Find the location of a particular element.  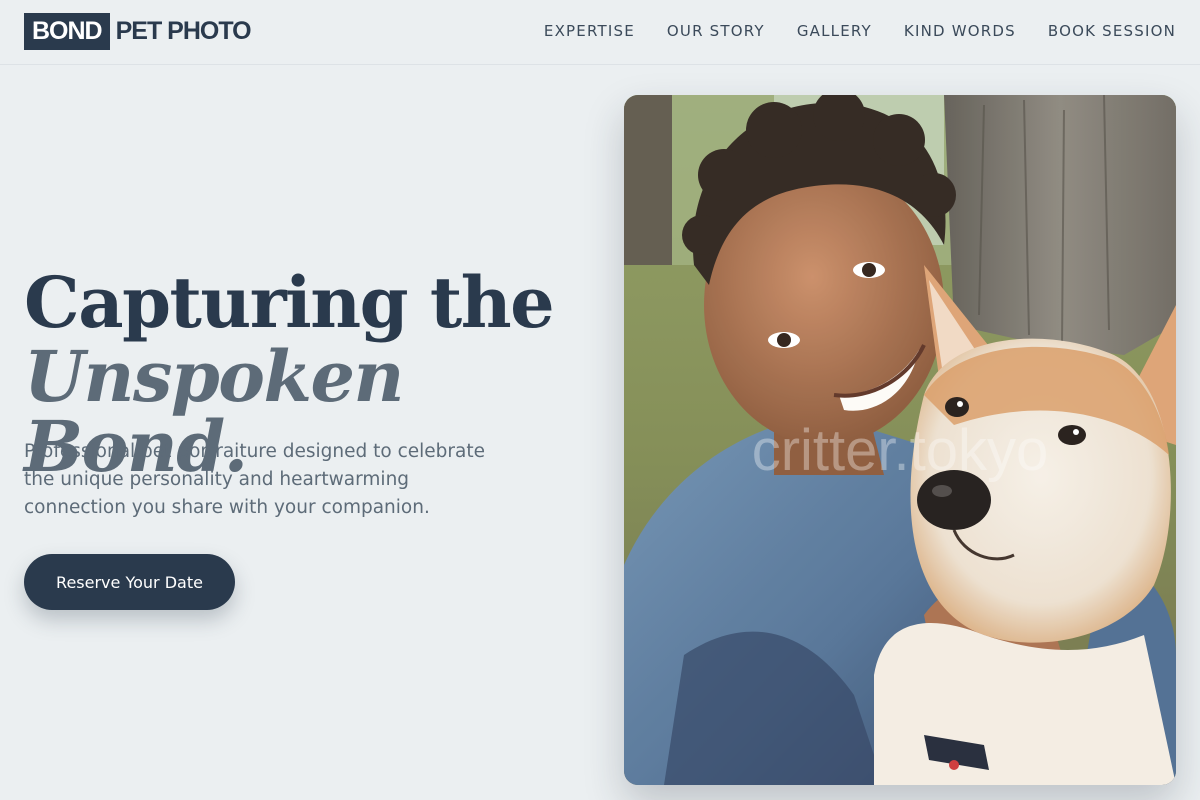

nav-gallery: GALLERY is located at coordinates (834, 31).